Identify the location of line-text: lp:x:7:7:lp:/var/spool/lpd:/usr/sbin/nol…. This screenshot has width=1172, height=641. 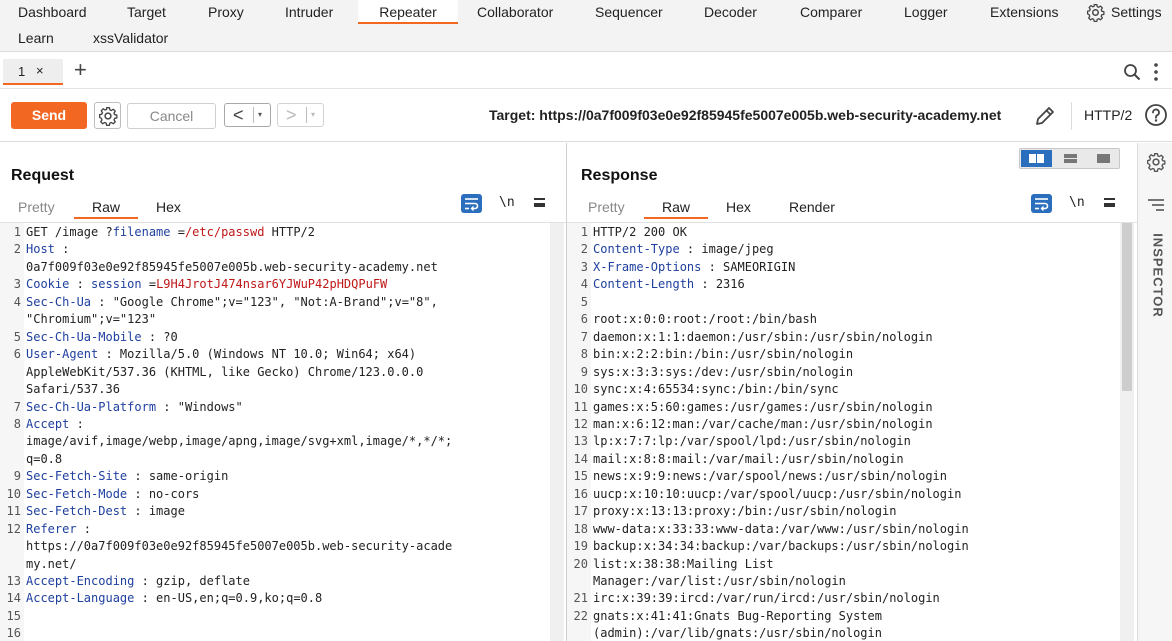
(752, 441).